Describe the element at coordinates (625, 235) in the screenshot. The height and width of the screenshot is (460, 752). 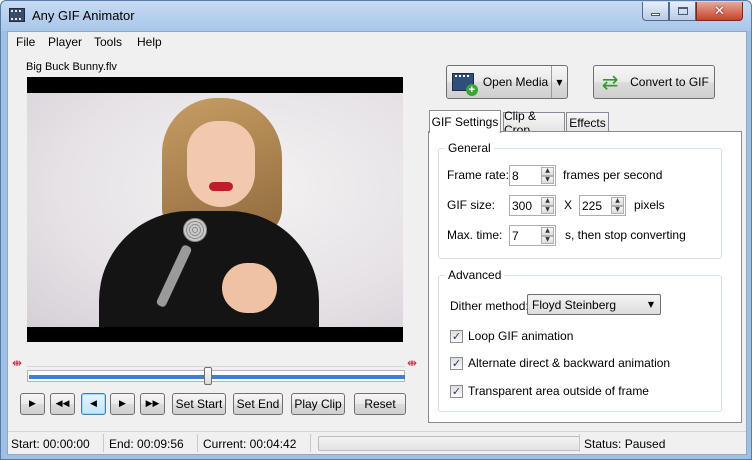
I see `max-time-unit: s, then stop converting` at that location.